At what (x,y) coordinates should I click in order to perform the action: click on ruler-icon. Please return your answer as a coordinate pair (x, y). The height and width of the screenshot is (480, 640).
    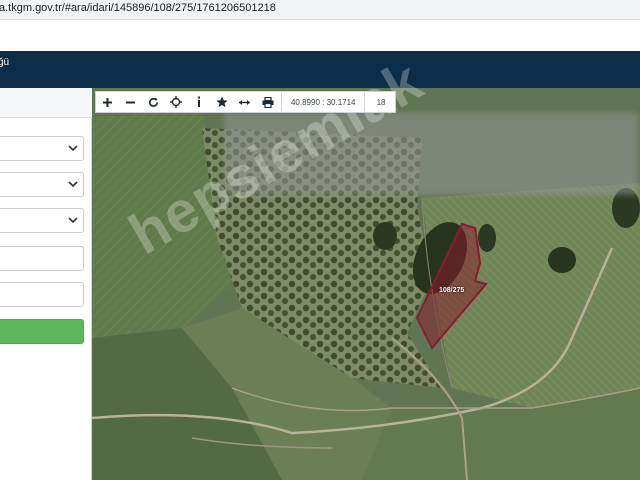
    Looking at the image, I should click on (245, 102).